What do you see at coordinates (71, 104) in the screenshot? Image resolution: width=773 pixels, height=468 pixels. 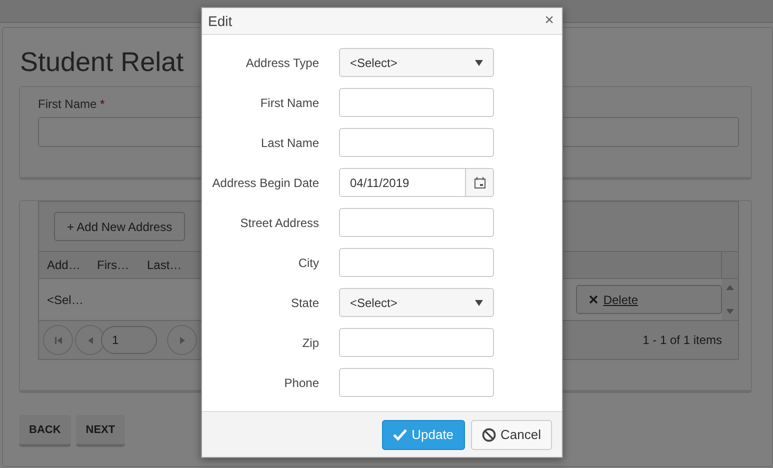 I see `field-label: First Name *` at bounding box center [71, 104].